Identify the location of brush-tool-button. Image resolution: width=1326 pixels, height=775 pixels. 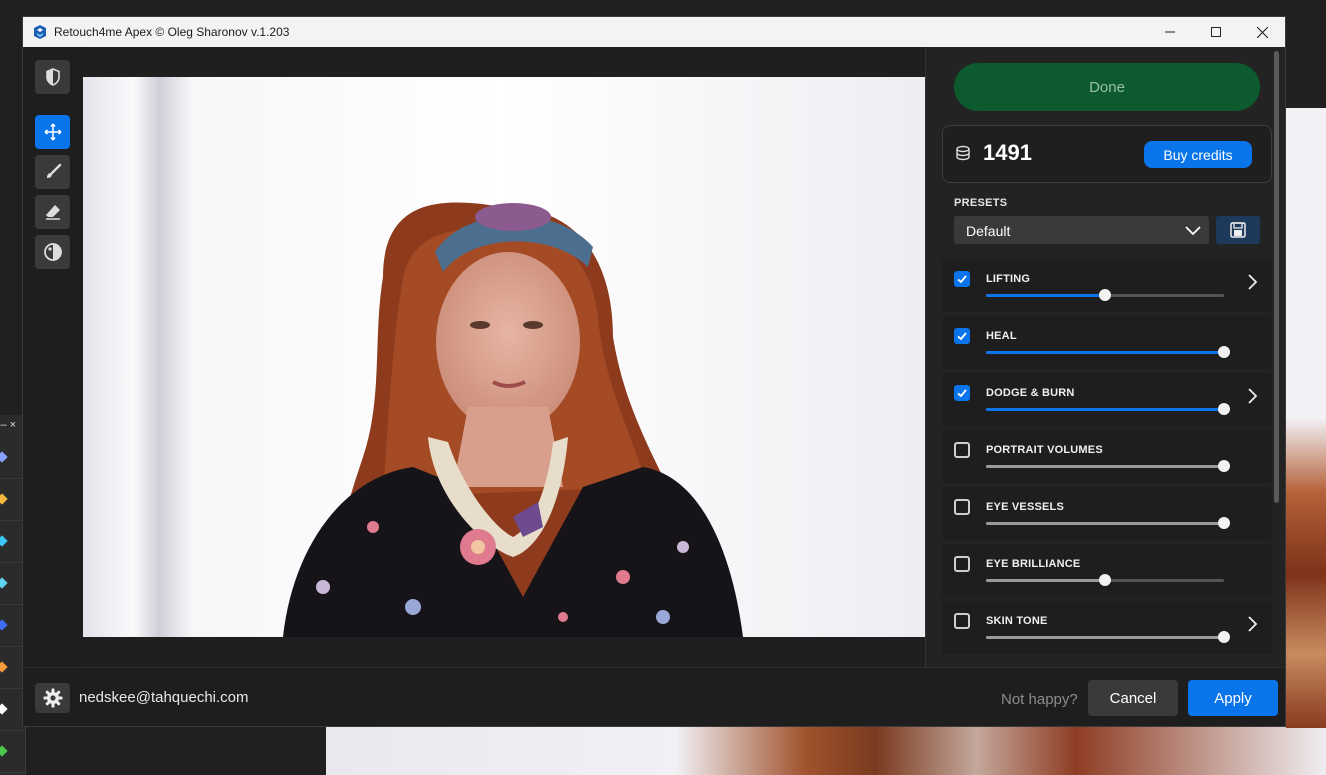
(52, 172).